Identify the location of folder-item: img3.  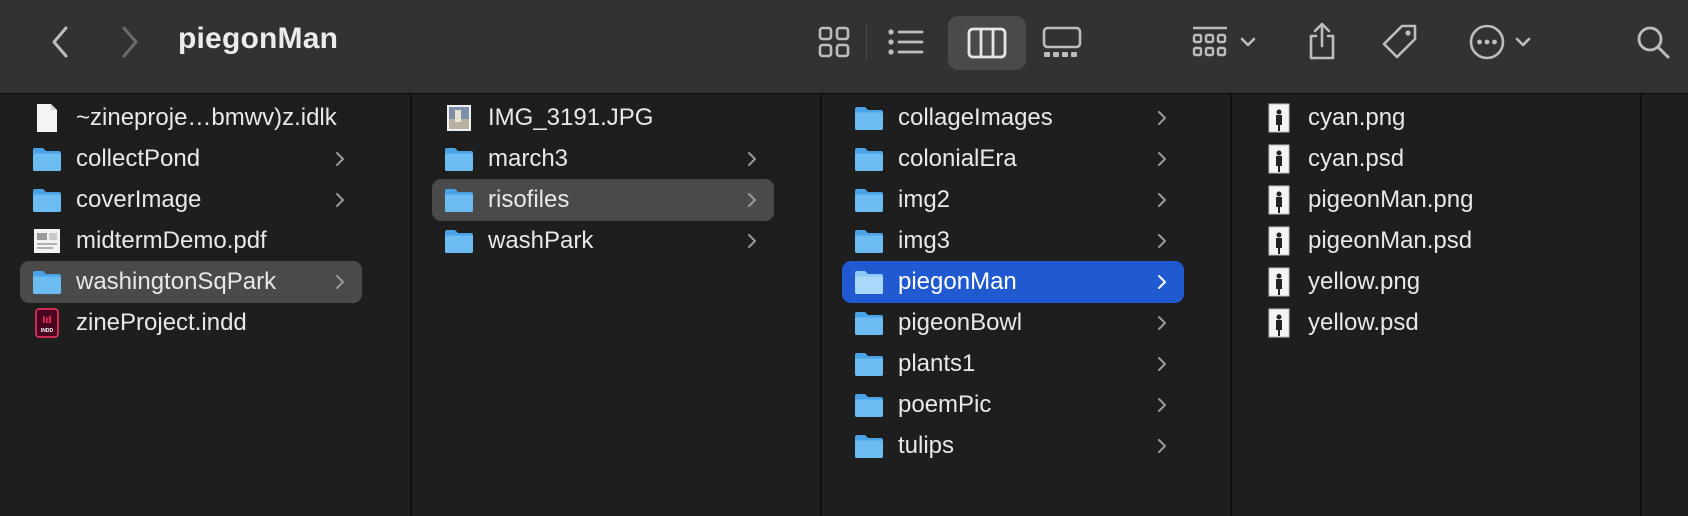
(1013, 241).